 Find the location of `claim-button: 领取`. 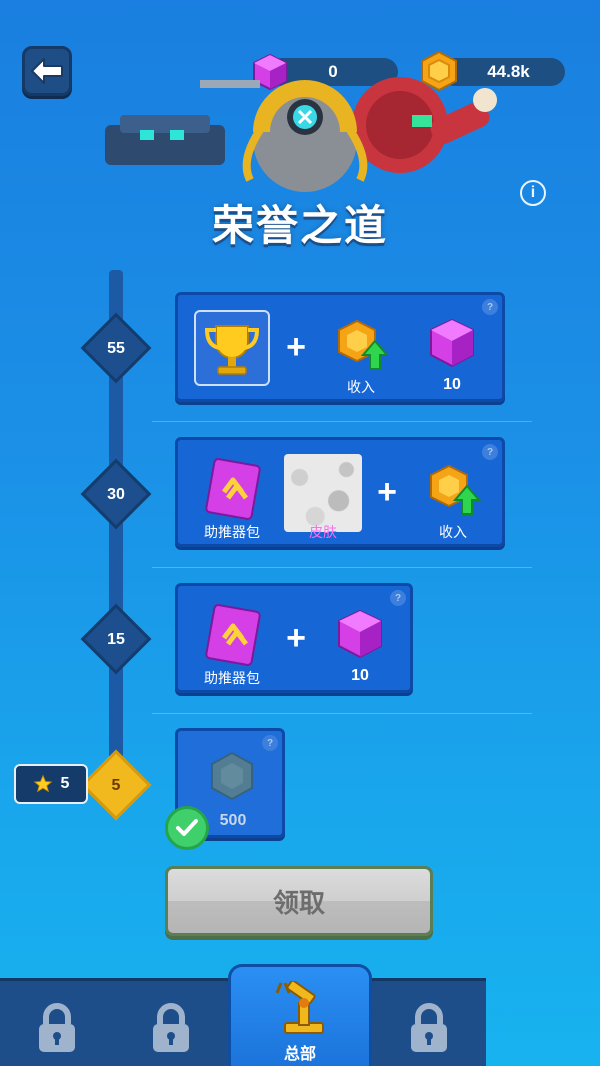

claim-button: 领取 is located at coordinates (299, 901).